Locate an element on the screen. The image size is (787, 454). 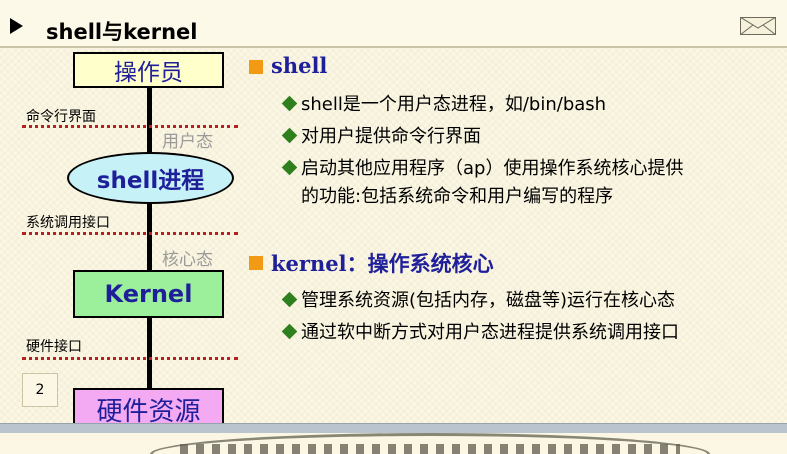
user-mode-label: 用户态 is located at coordinates (187, 142).